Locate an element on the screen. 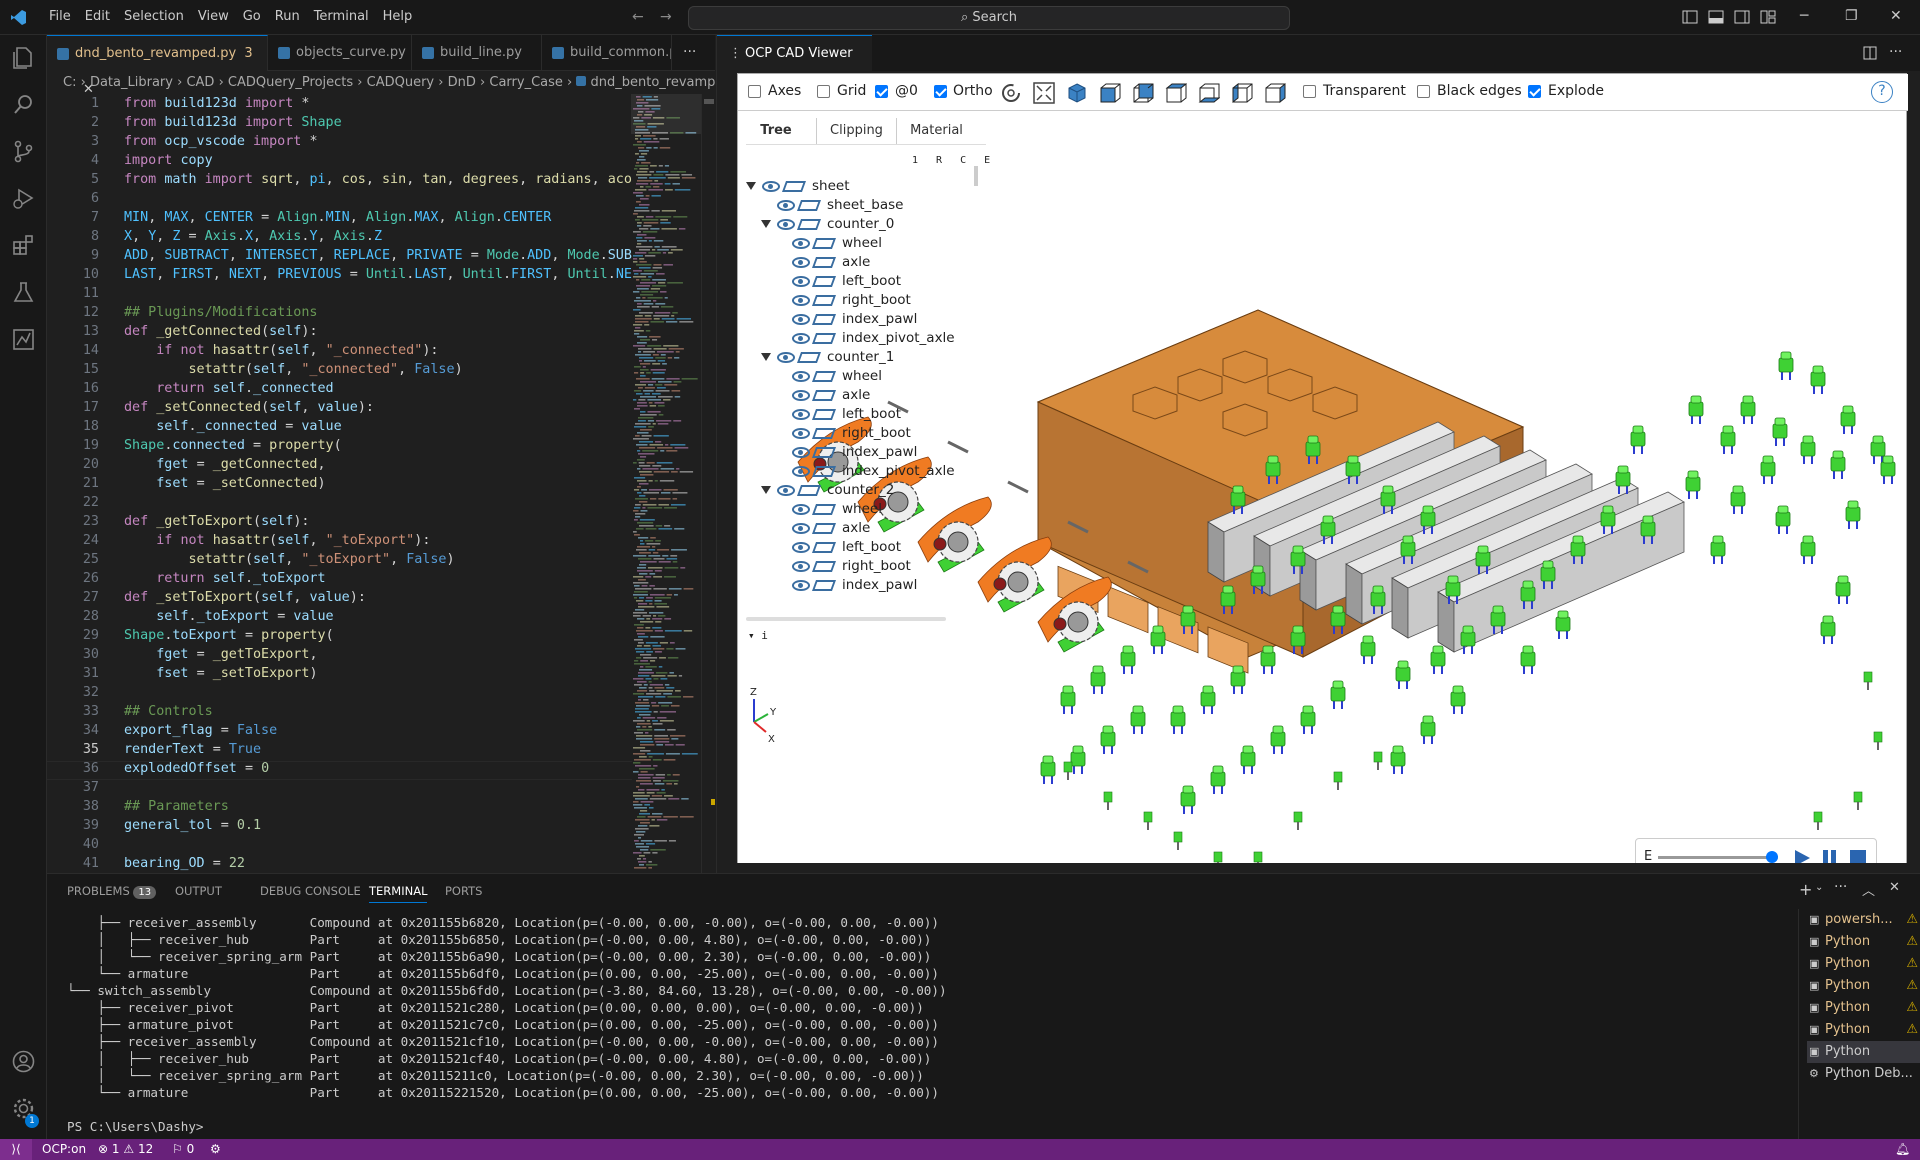 Image resolution: width=1920 pixels, height=1160 pixels. tab-ports: PORTS is located at coordinates (463, 891).